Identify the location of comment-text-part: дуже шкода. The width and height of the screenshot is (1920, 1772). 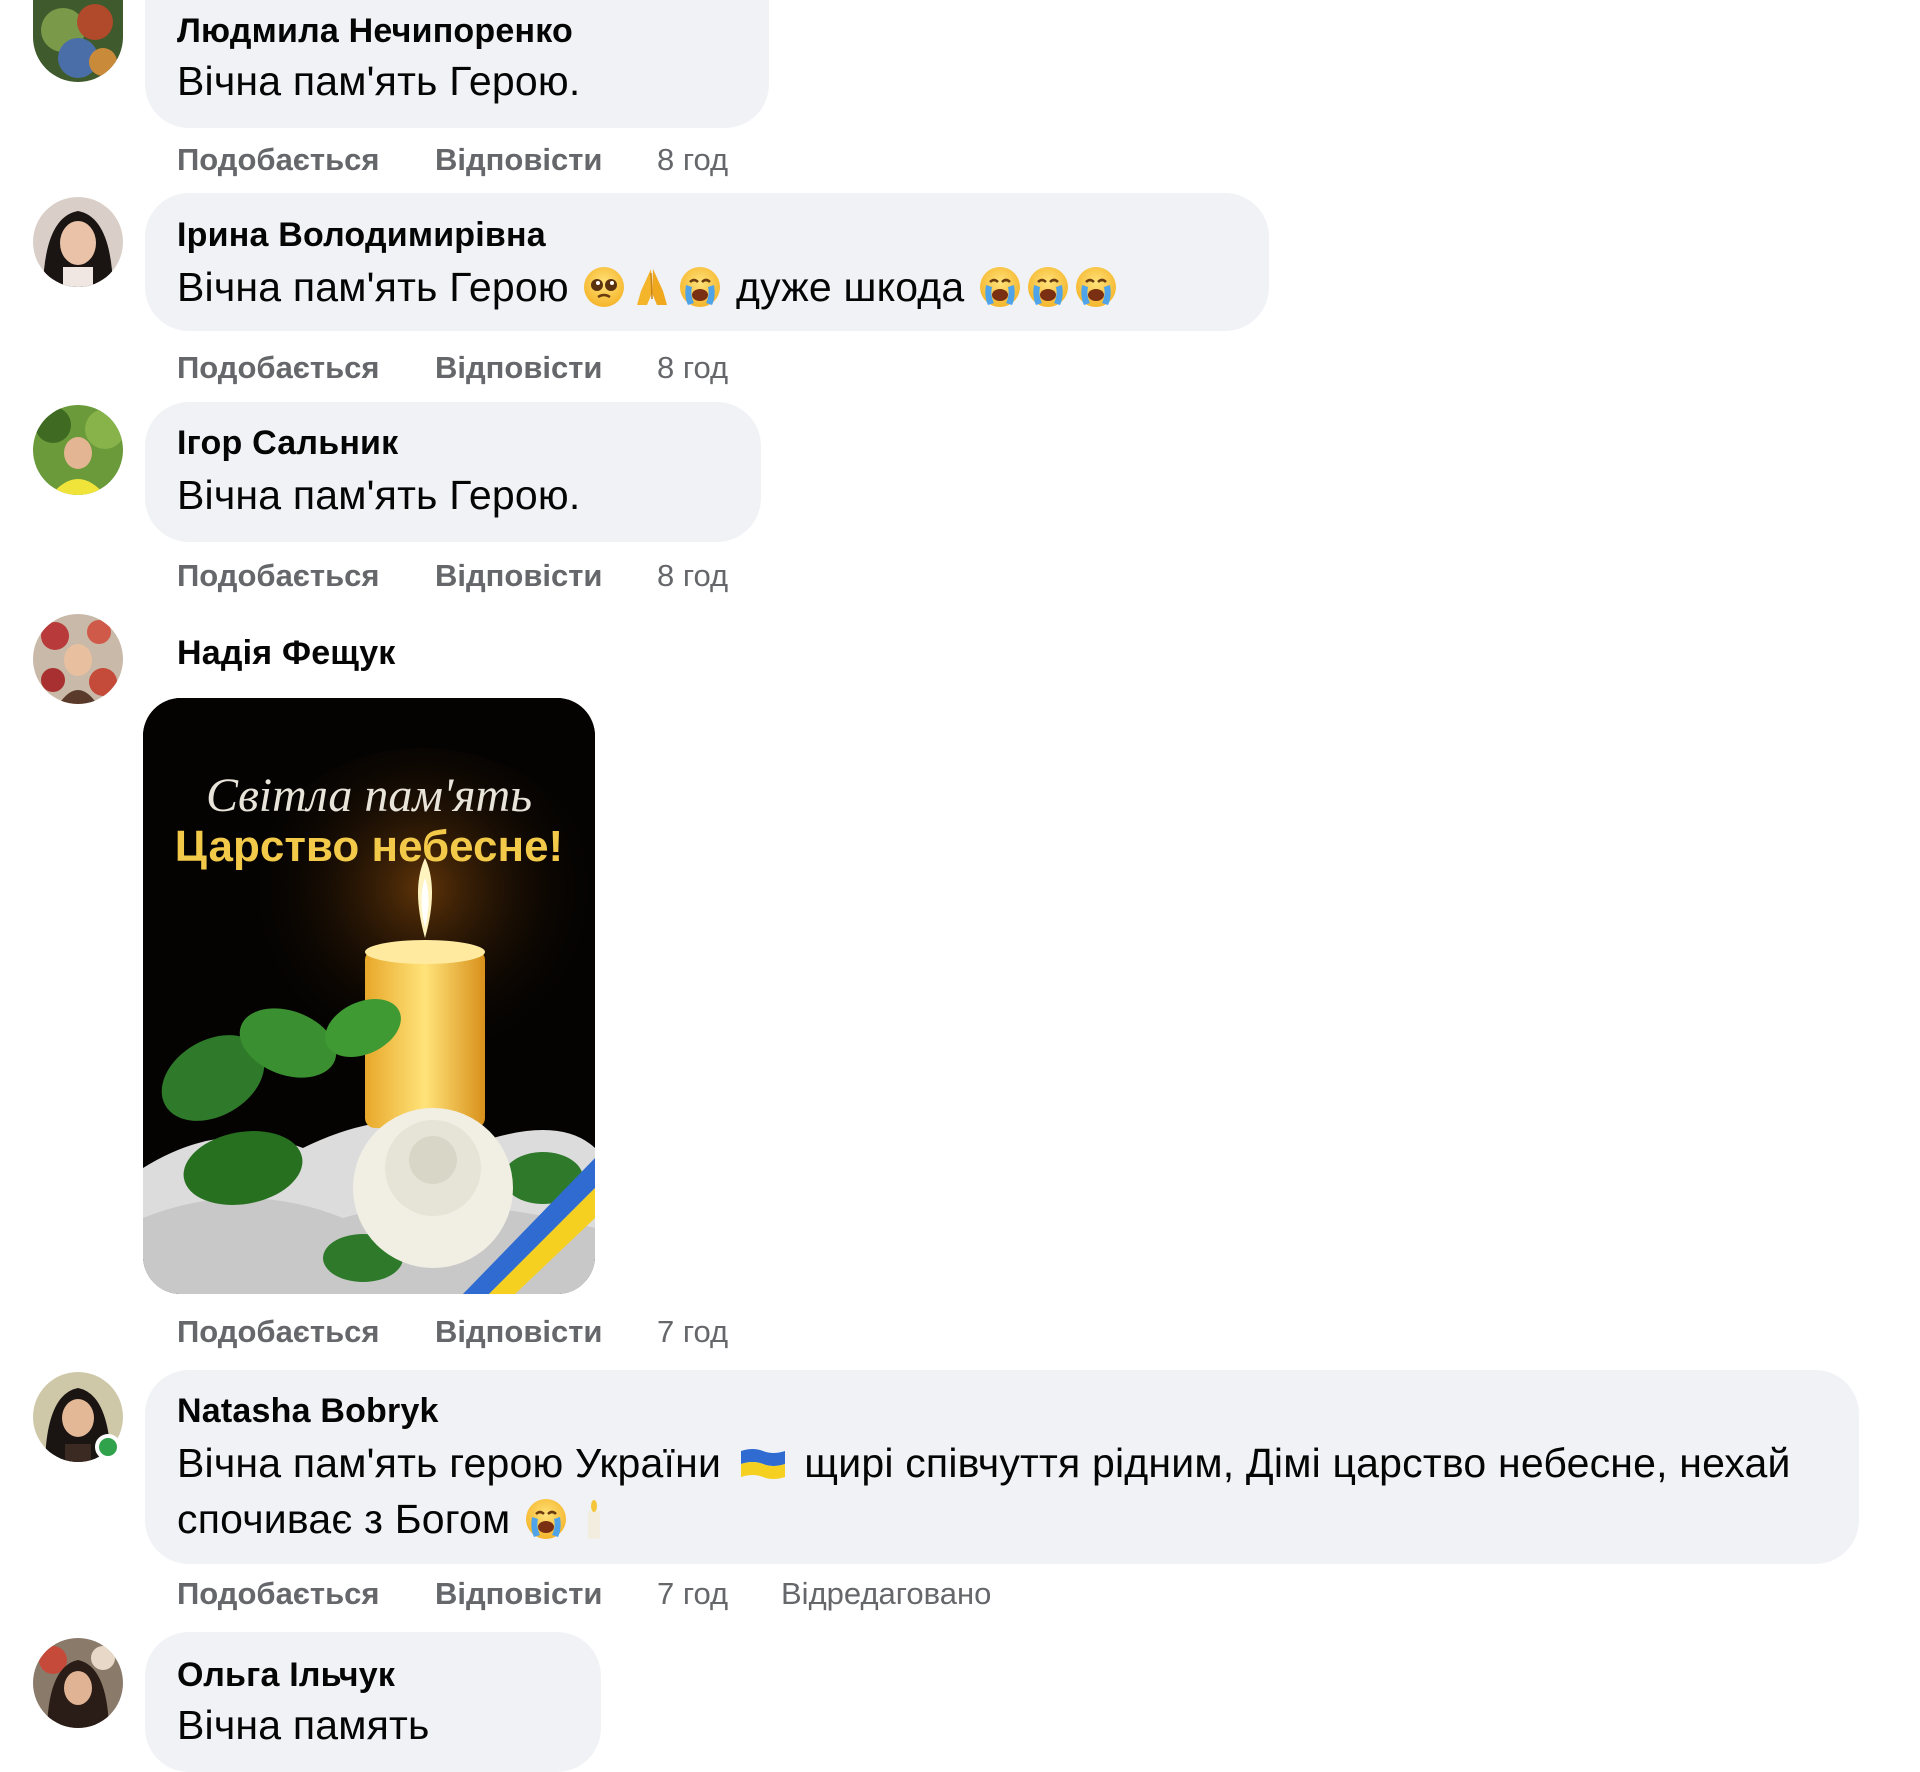
(850, 287).